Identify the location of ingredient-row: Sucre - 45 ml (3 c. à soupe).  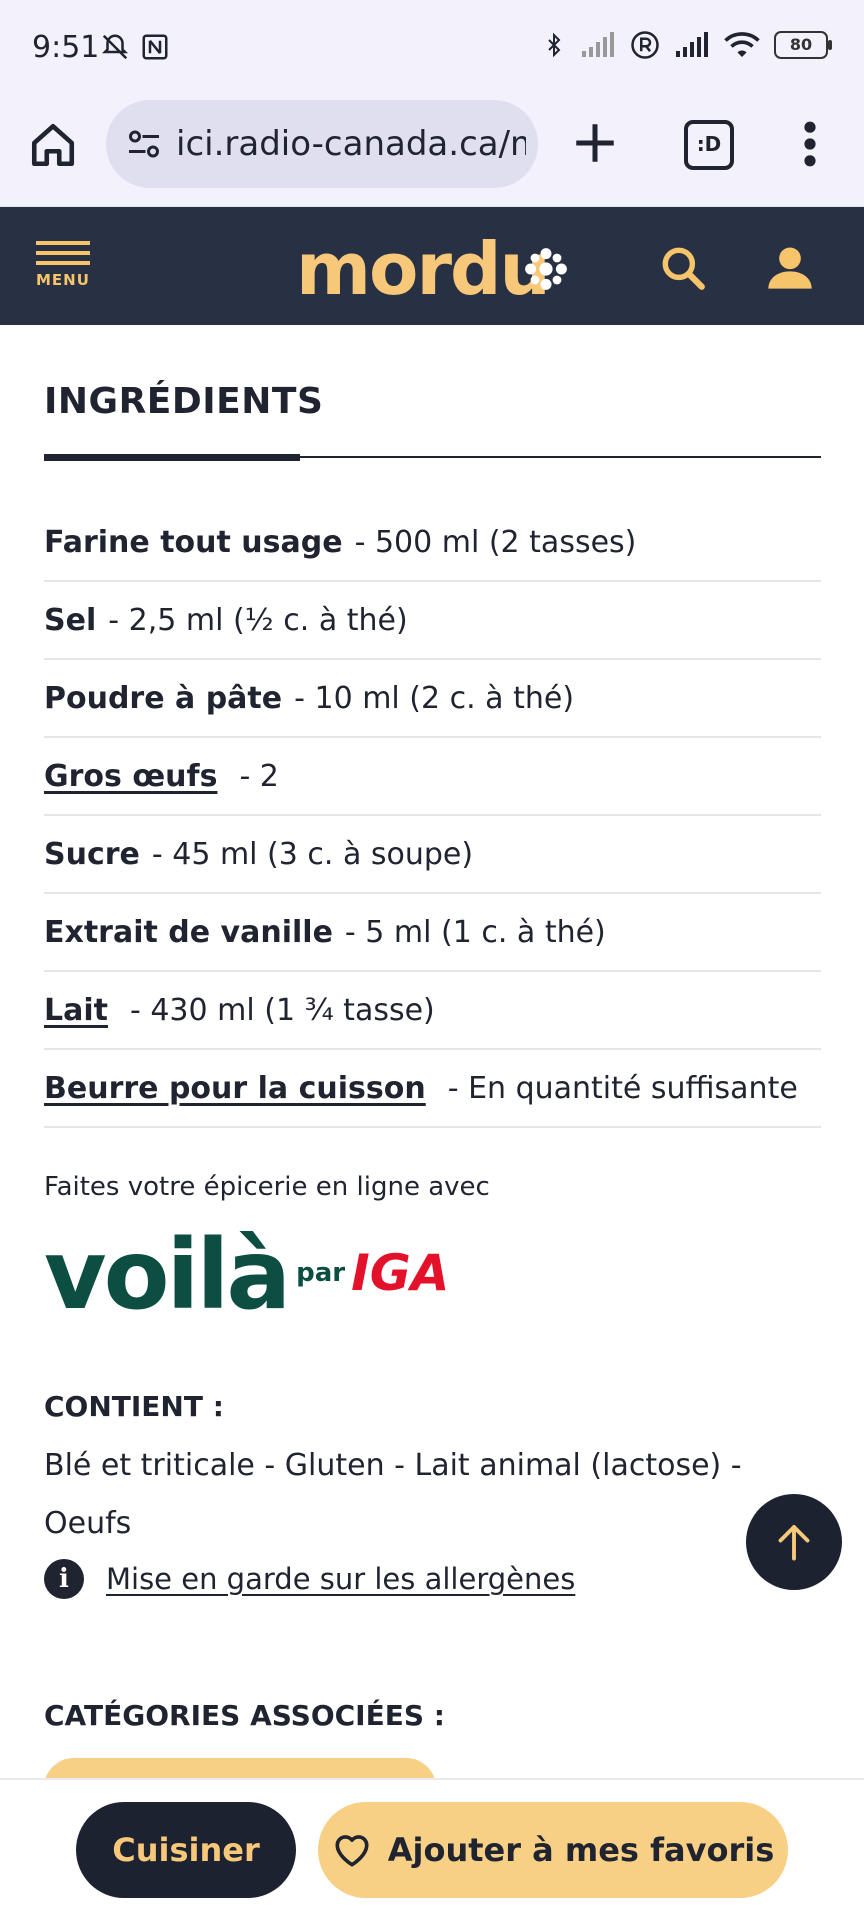
(432, 855).